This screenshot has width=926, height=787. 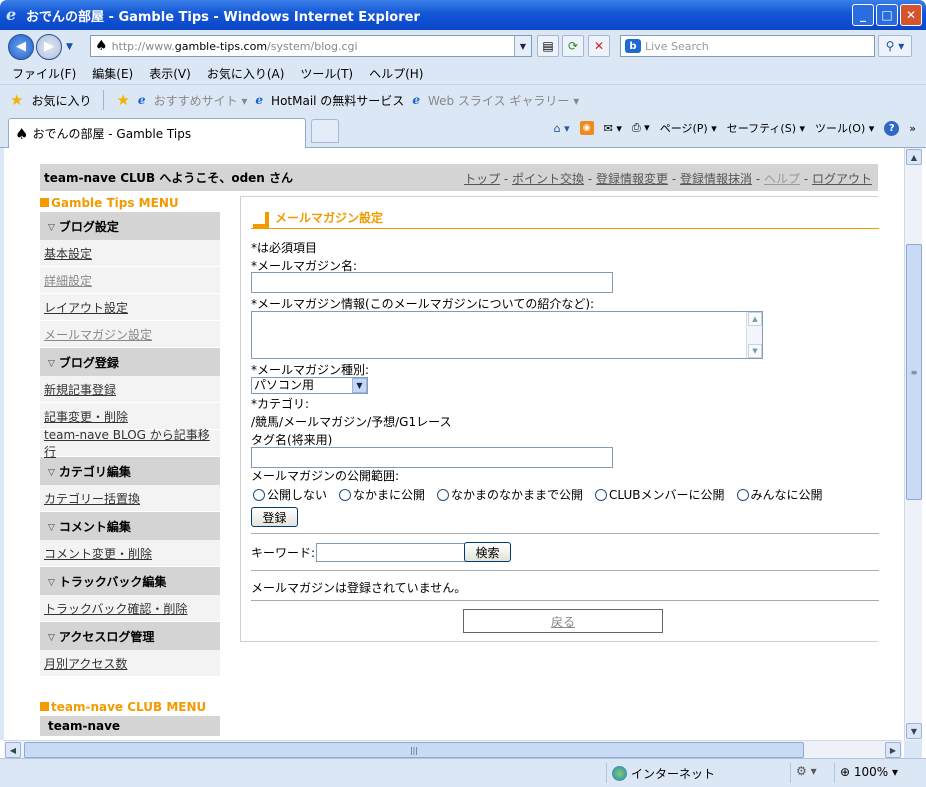 I want to click on menu-view: 表示(V), so click(x=170, y=73).